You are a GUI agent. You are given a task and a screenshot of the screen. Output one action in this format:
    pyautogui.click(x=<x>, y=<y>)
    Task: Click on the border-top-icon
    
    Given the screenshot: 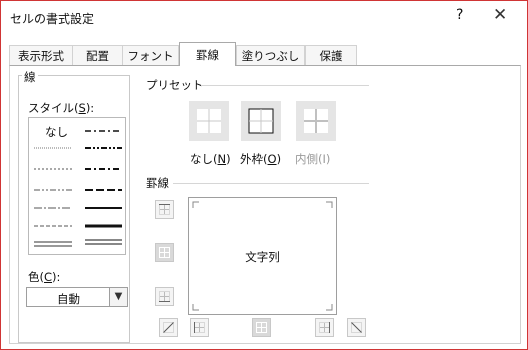 What is the action you would take?
    pyautogui.click(x=164, y=209)
    